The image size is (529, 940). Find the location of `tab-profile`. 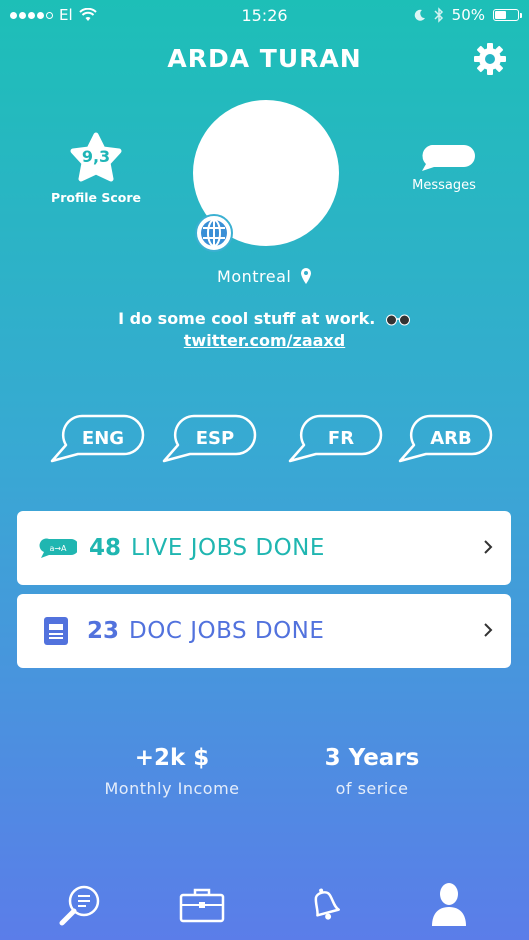

tab-profile is located at coordinates (449, 905).